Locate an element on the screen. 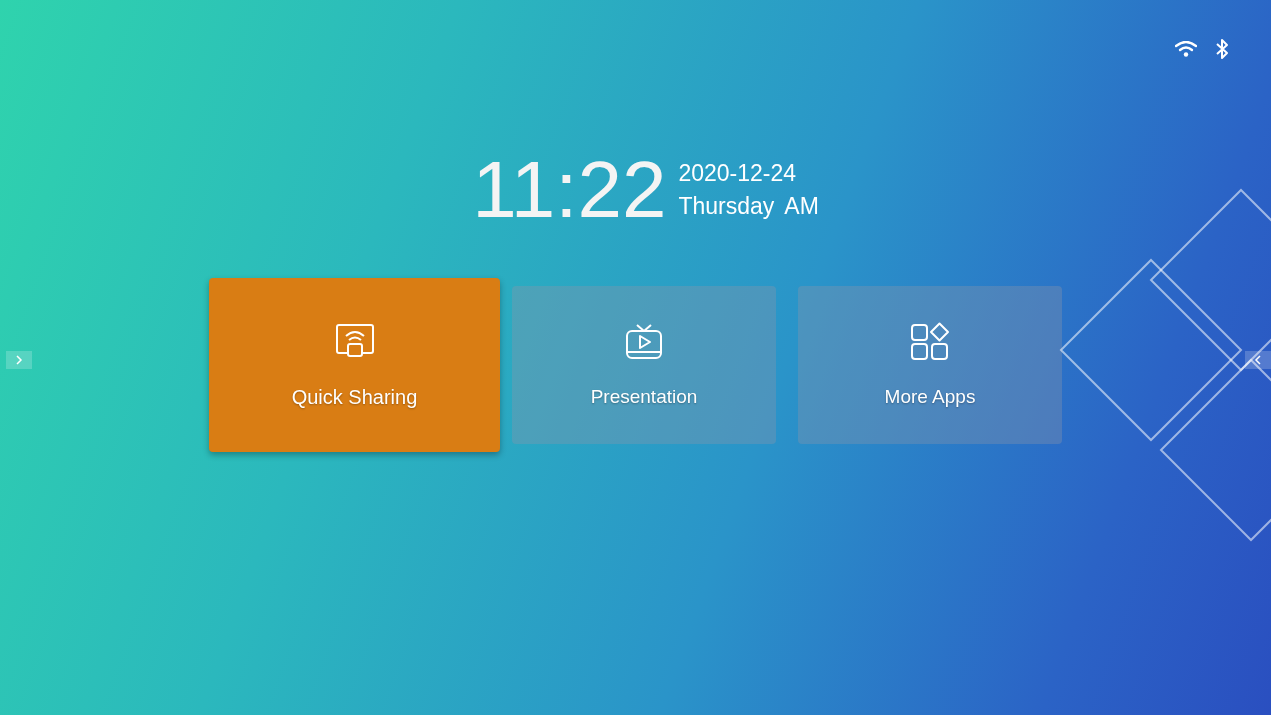 This screenshot has height=715, width=1271. app-tile: Quick Sharing is located at coordinates (354, 365).